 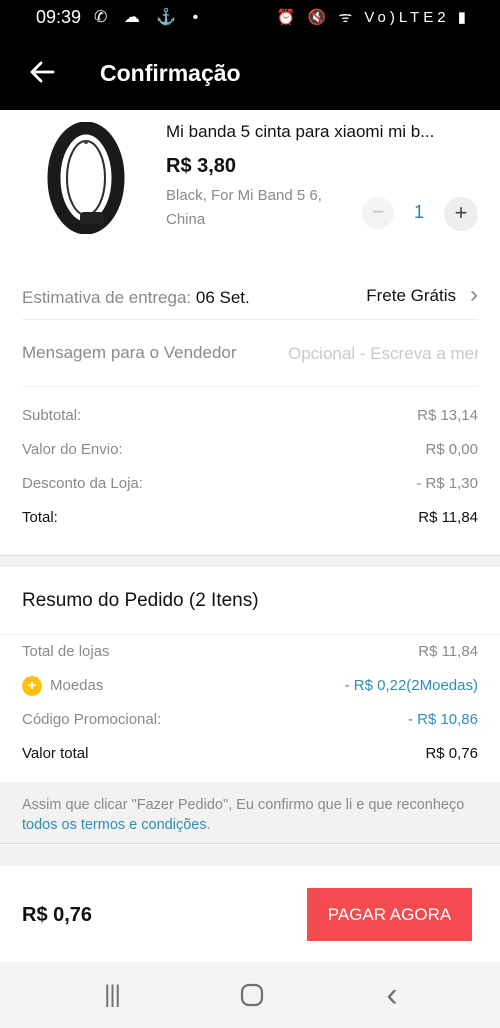 I want to click on order-summary-title: Resumo do Pedido (2 Itens), so click(x=140, y=600).